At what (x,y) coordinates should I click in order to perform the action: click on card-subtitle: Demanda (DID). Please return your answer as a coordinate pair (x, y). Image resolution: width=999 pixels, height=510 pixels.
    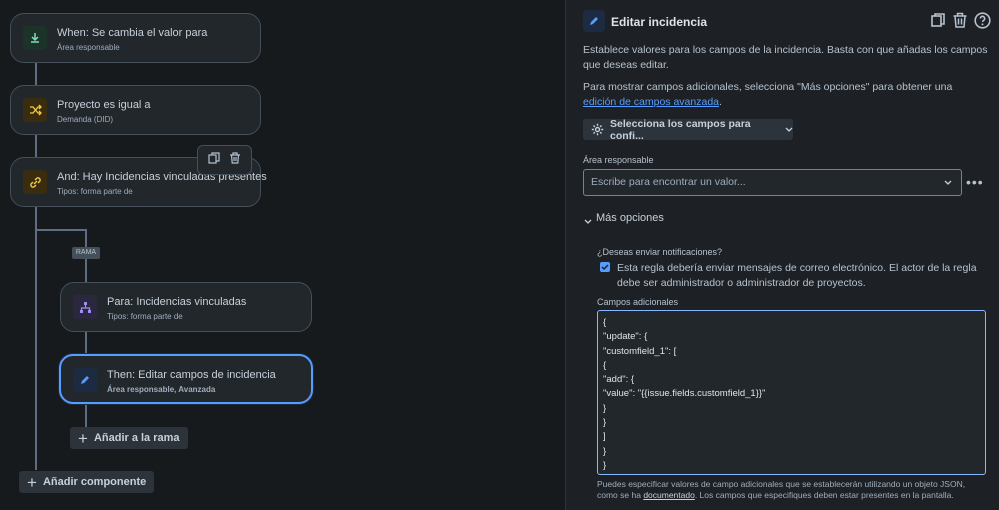
    Looking at the image, I should click on (85, 119).